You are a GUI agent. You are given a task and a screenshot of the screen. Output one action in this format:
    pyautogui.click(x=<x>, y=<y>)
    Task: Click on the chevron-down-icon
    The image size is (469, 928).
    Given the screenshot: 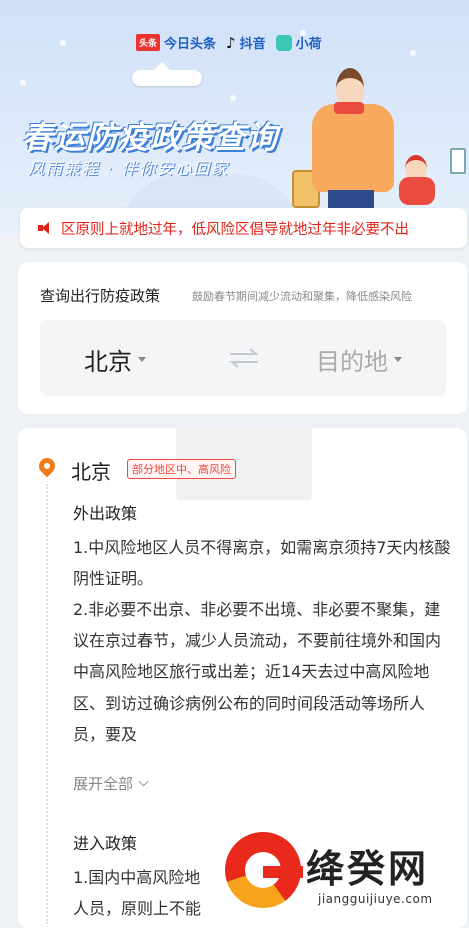 What is the action you would take?
    pyautogui.click(x=143, y=781)
    